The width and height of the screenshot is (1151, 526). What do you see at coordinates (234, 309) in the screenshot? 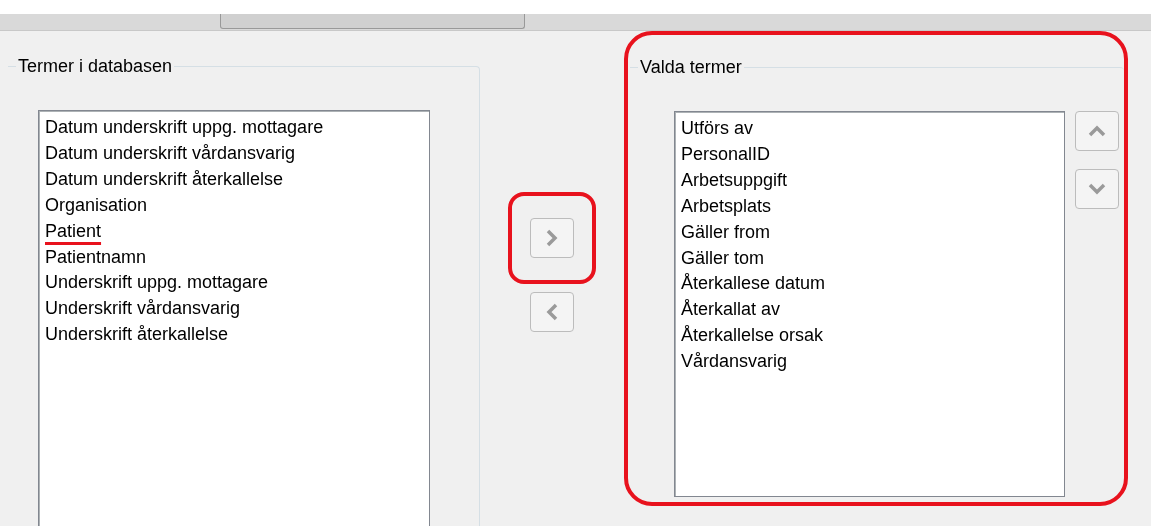
I see `list-item: Underskrift vårdansvarig` at bounding box center [234, 309].